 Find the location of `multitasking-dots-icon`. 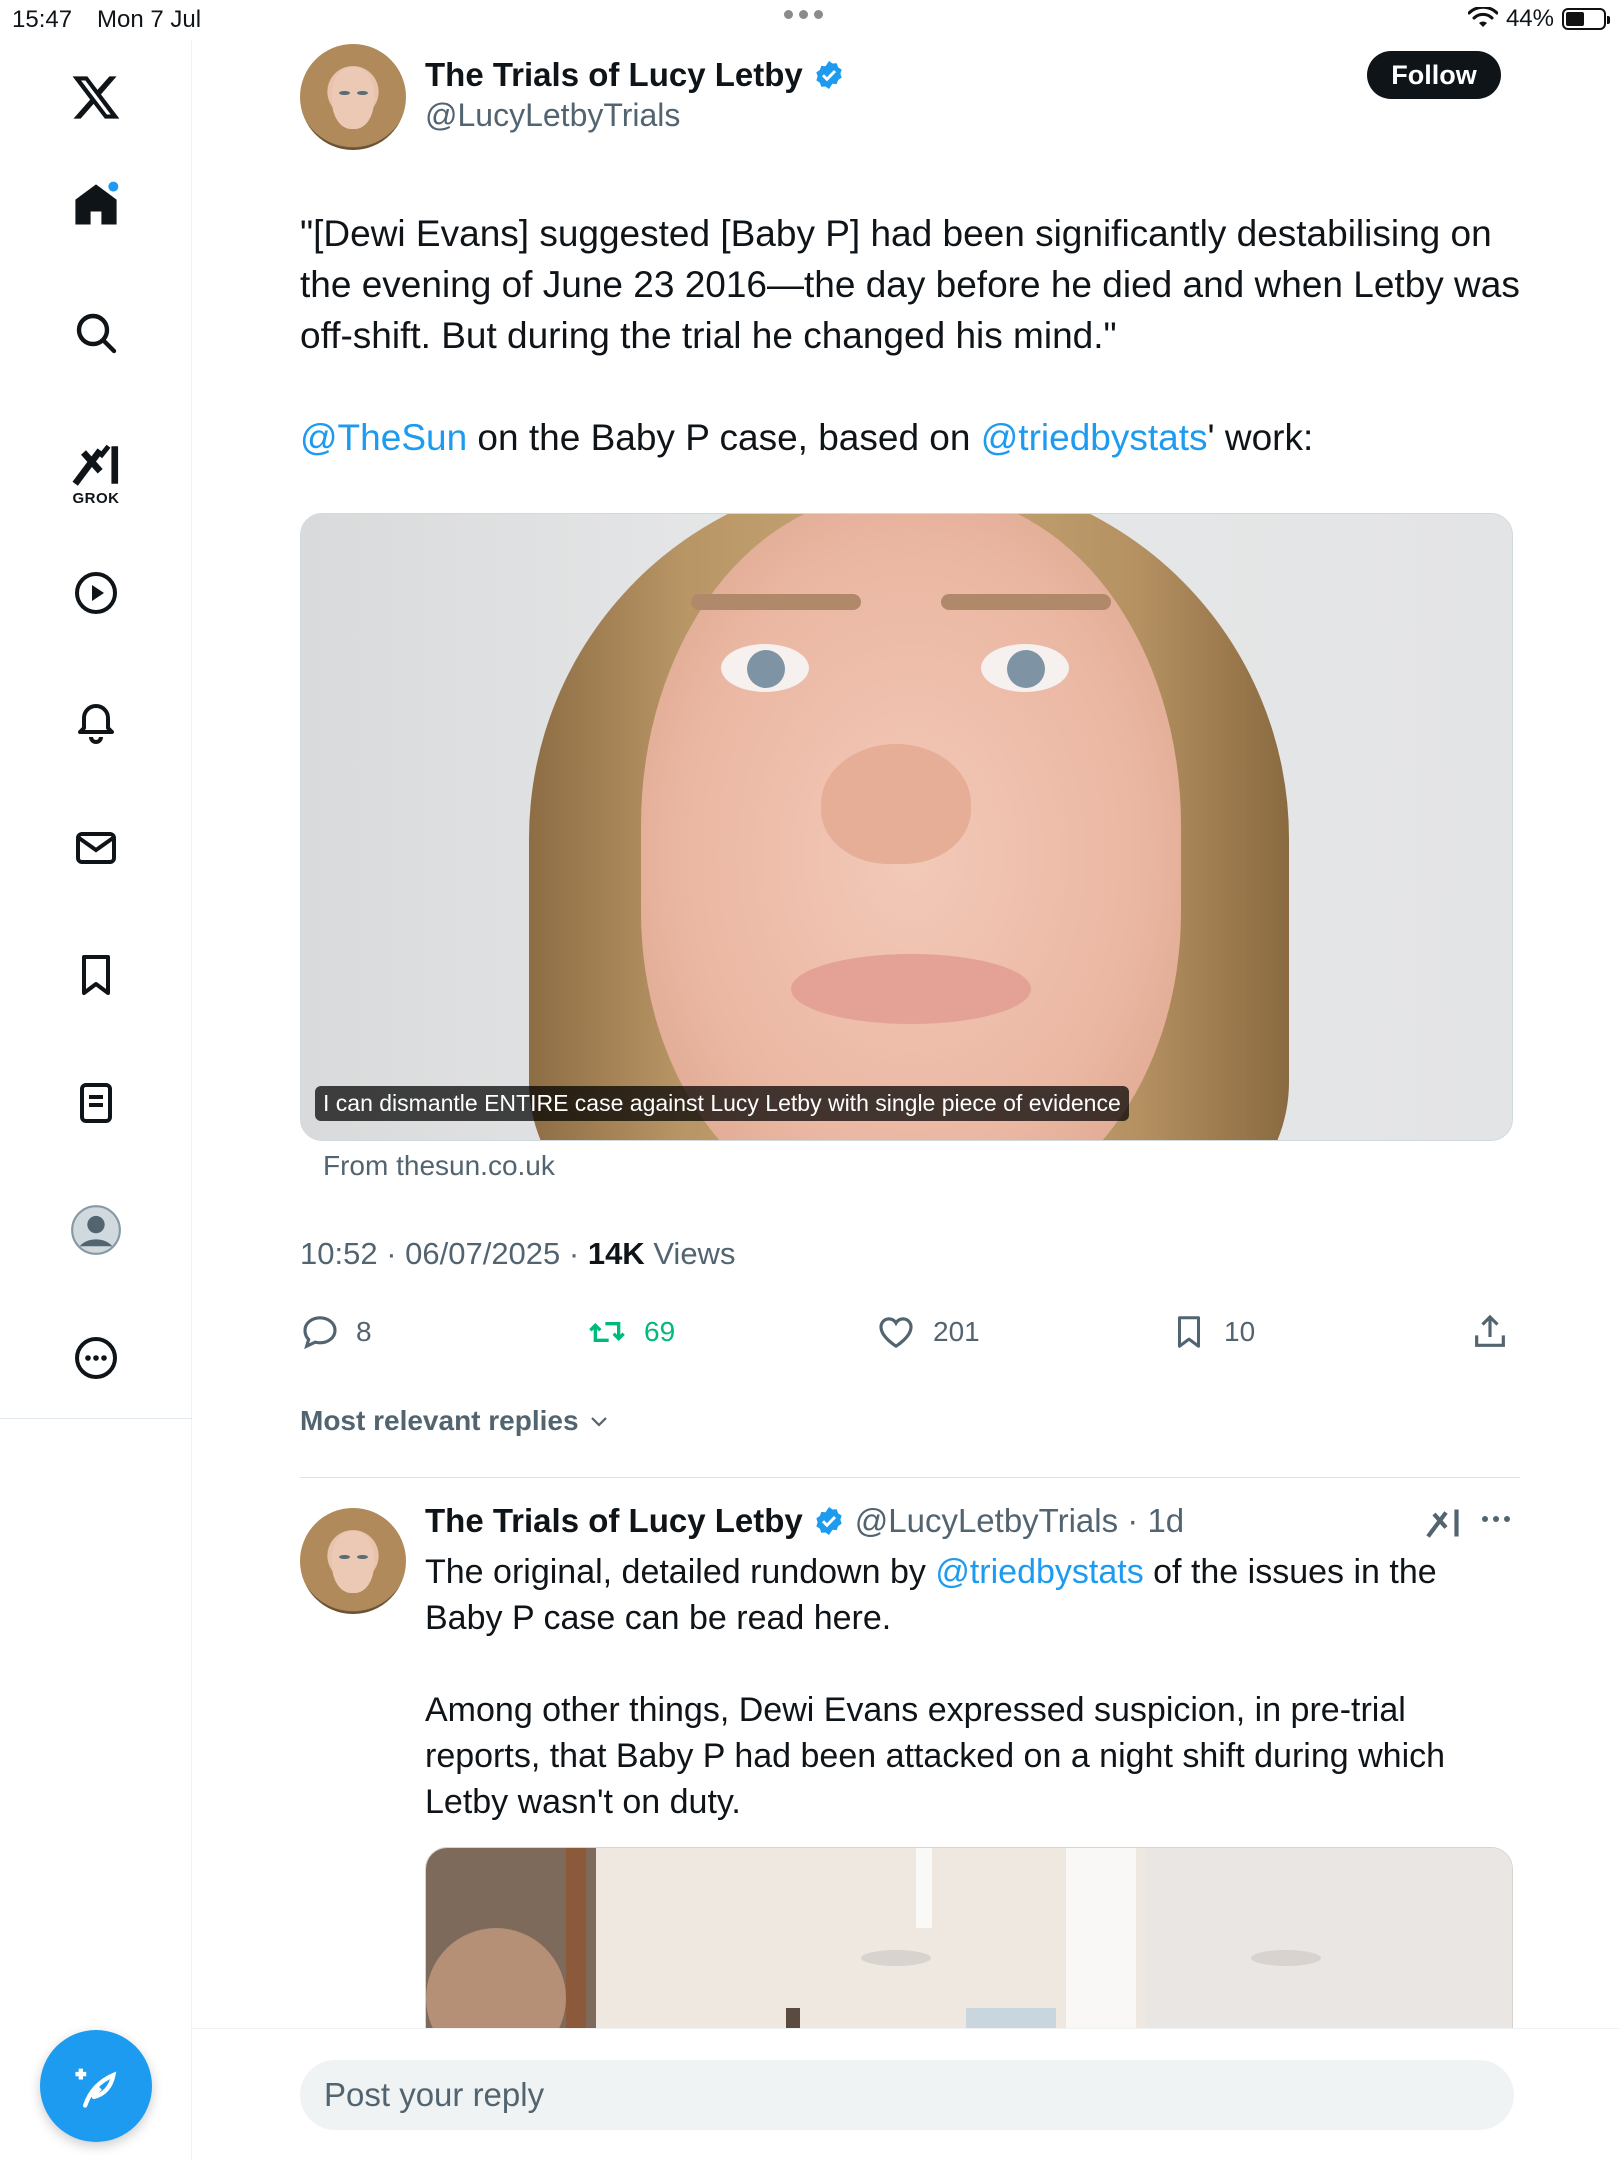

multitasking-dots-icon is located at coordinates (803, 14).